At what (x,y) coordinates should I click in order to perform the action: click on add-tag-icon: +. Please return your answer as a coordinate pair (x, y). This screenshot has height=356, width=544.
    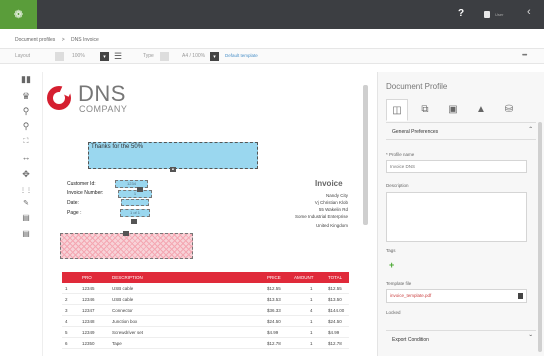
    Looking at the image, I should click on (391, 265).